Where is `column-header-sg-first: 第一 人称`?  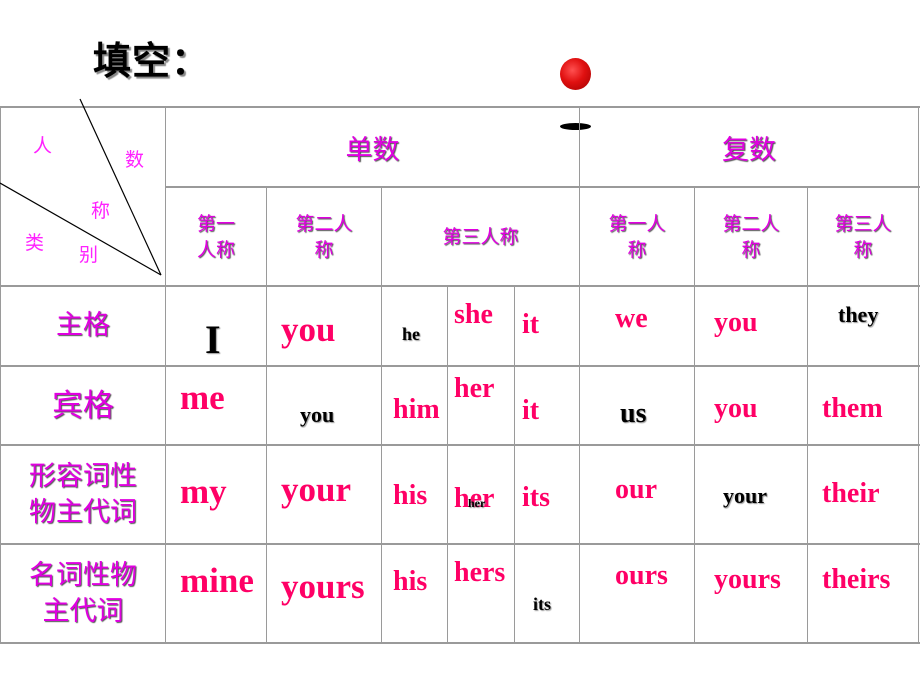
column-header-sg-first: 第一 人称 is located at coordinates (216, 236).